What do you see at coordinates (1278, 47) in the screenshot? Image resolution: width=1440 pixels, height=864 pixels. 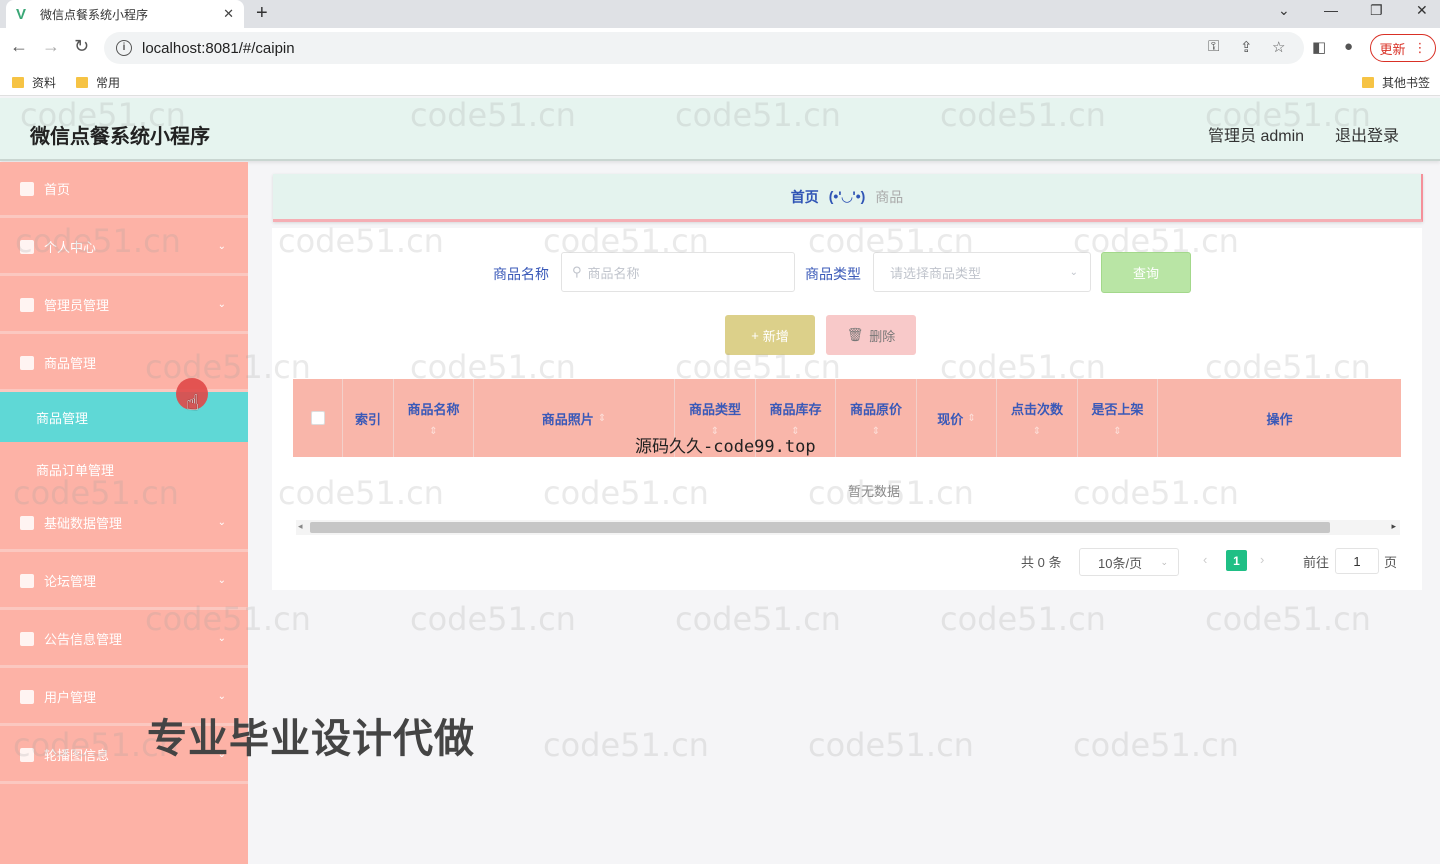 I see `star-icon: ☆` at bounding box center [1278, 47].